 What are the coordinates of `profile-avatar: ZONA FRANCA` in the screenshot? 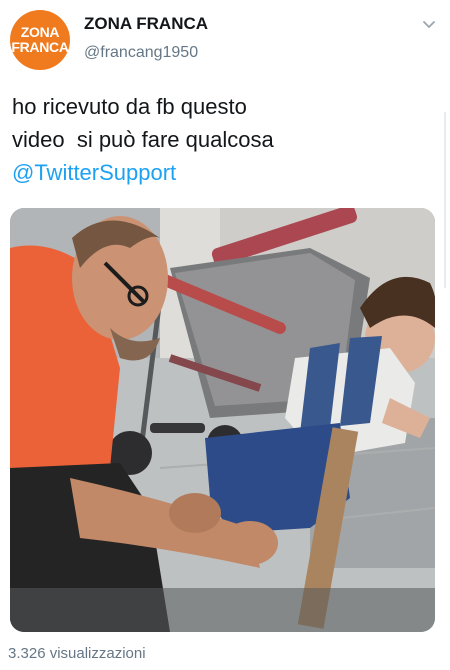 It's located at (40, 40).